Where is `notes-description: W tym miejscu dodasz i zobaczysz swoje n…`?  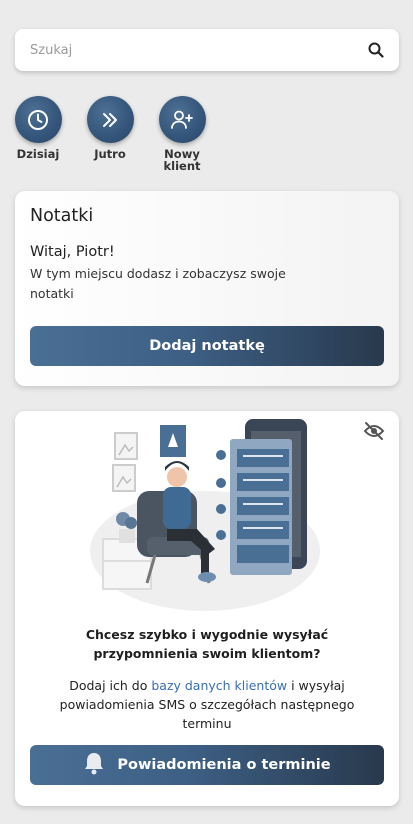
notes-description: W tym miejscu dodasz i zobaczysz swoje n… is located at coordinates (158, 283).